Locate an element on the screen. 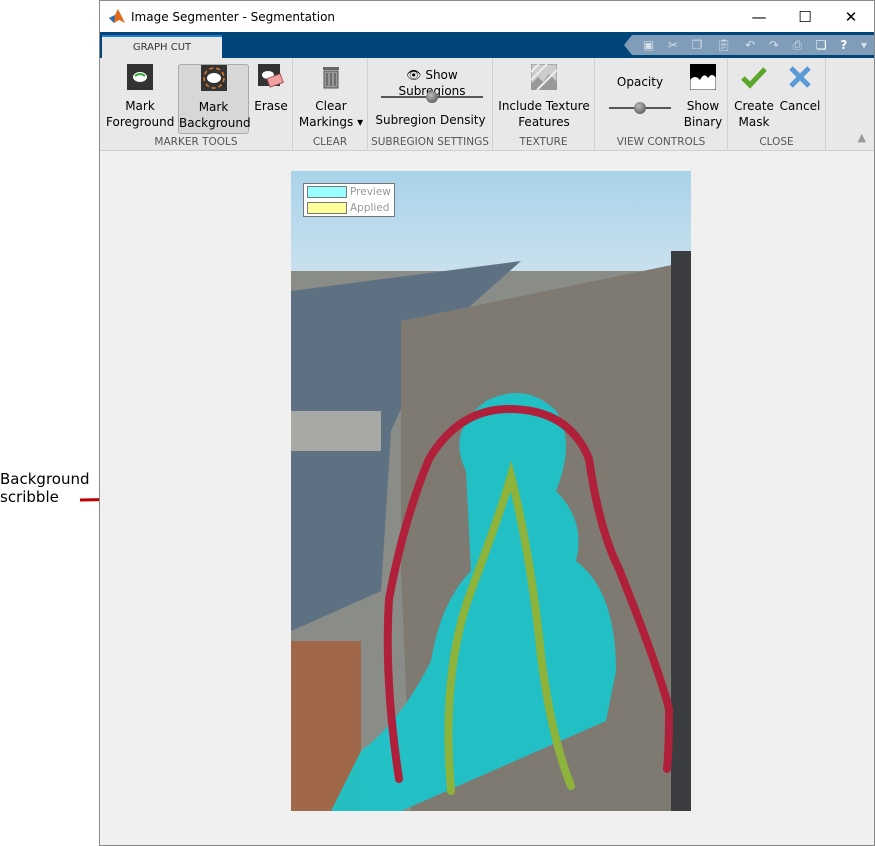 The width and height of the screenshot is (875, 846). group-texture: Include Texture Features TEXTURE is located at coordinates (544, 104).